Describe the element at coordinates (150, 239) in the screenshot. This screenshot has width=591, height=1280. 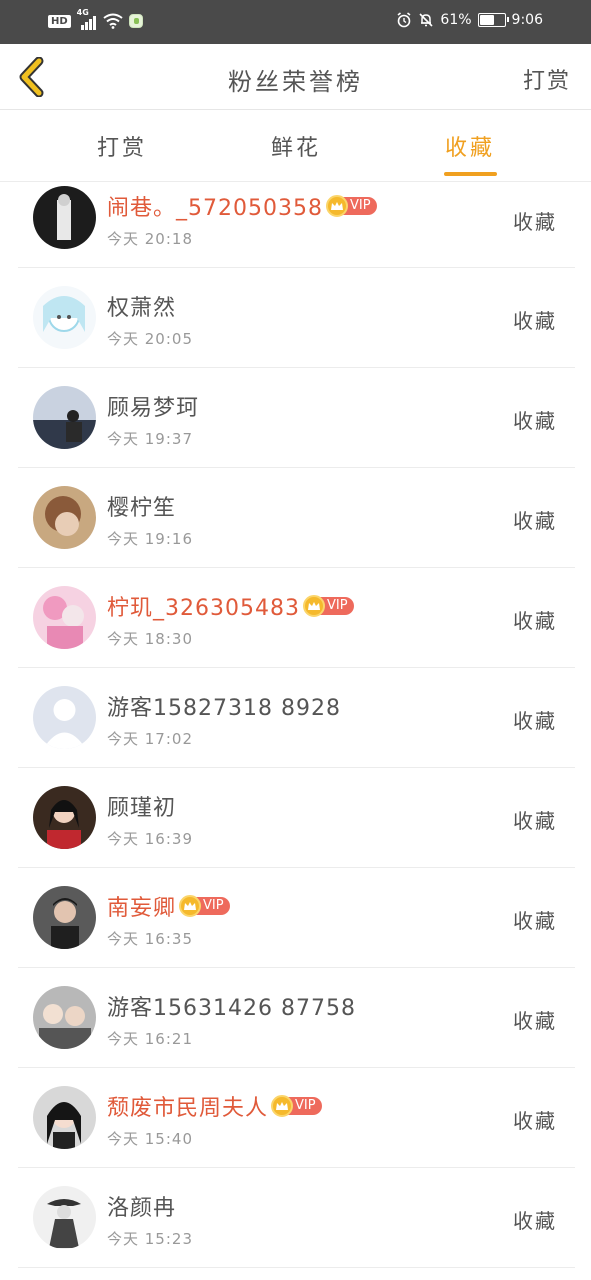
I see `fan-time: 今天 20:18` at that location.